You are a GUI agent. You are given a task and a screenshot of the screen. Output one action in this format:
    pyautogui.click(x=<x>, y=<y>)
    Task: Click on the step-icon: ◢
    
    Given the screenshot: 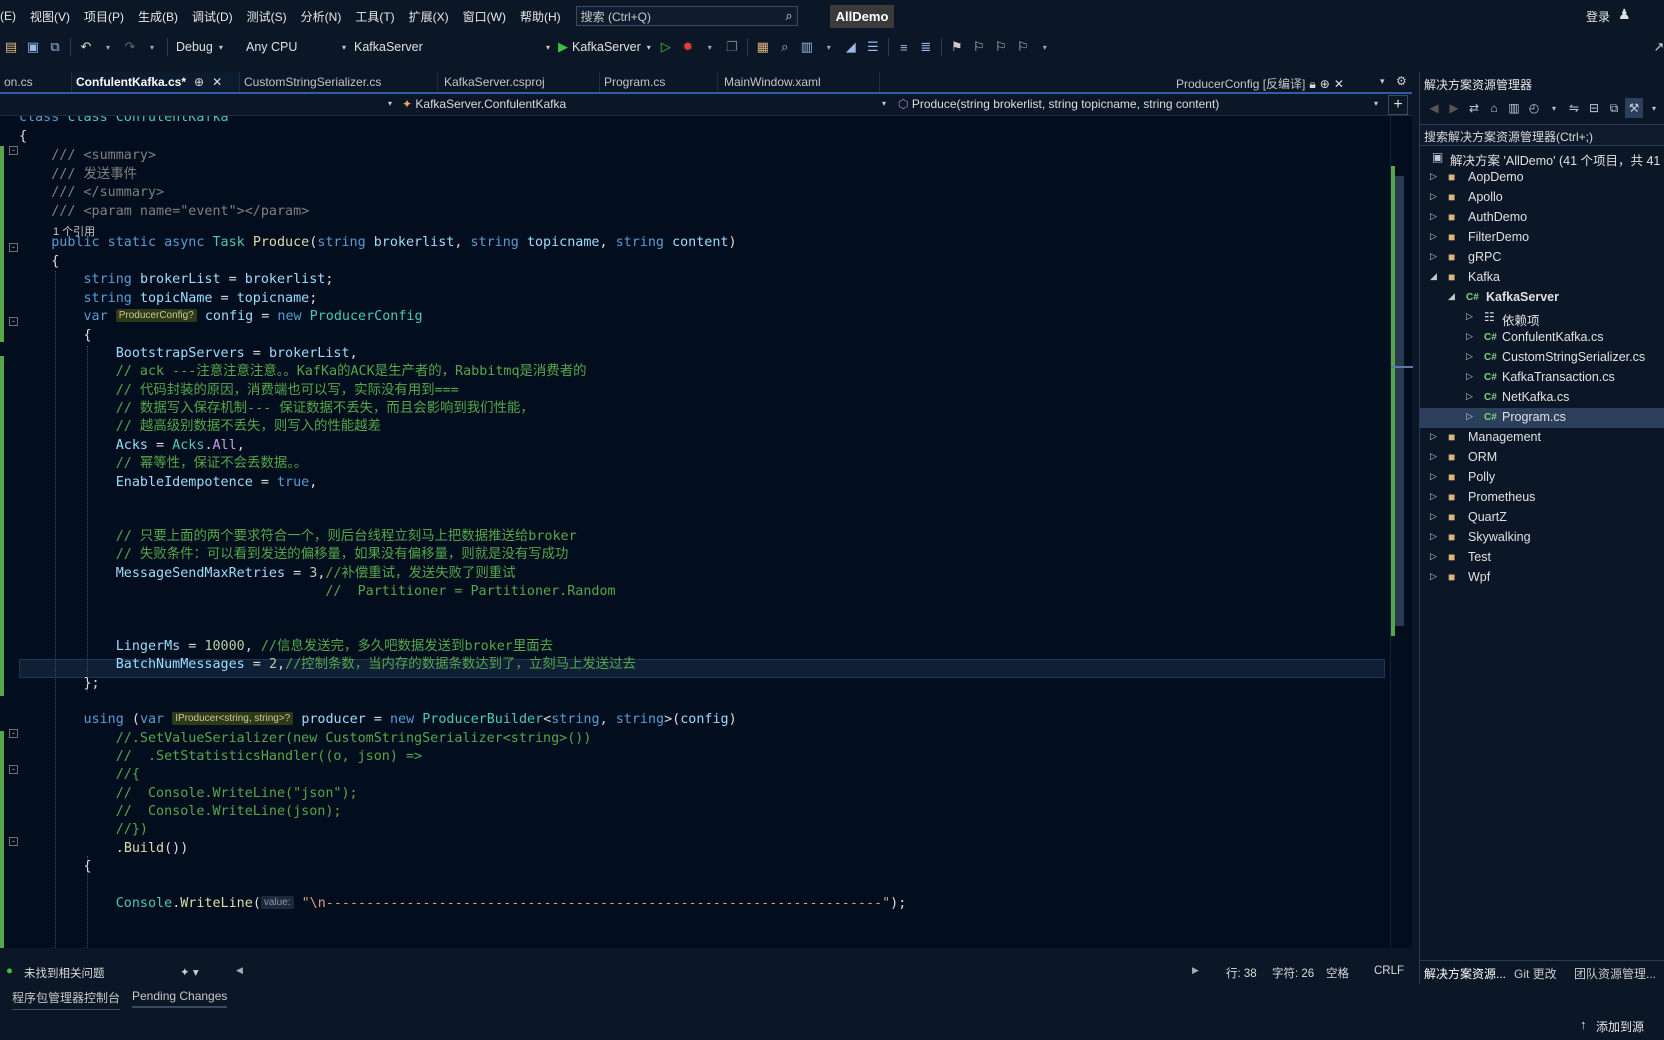 What is the action you would take?
    pyautogui.click(x=851, y=47)
    